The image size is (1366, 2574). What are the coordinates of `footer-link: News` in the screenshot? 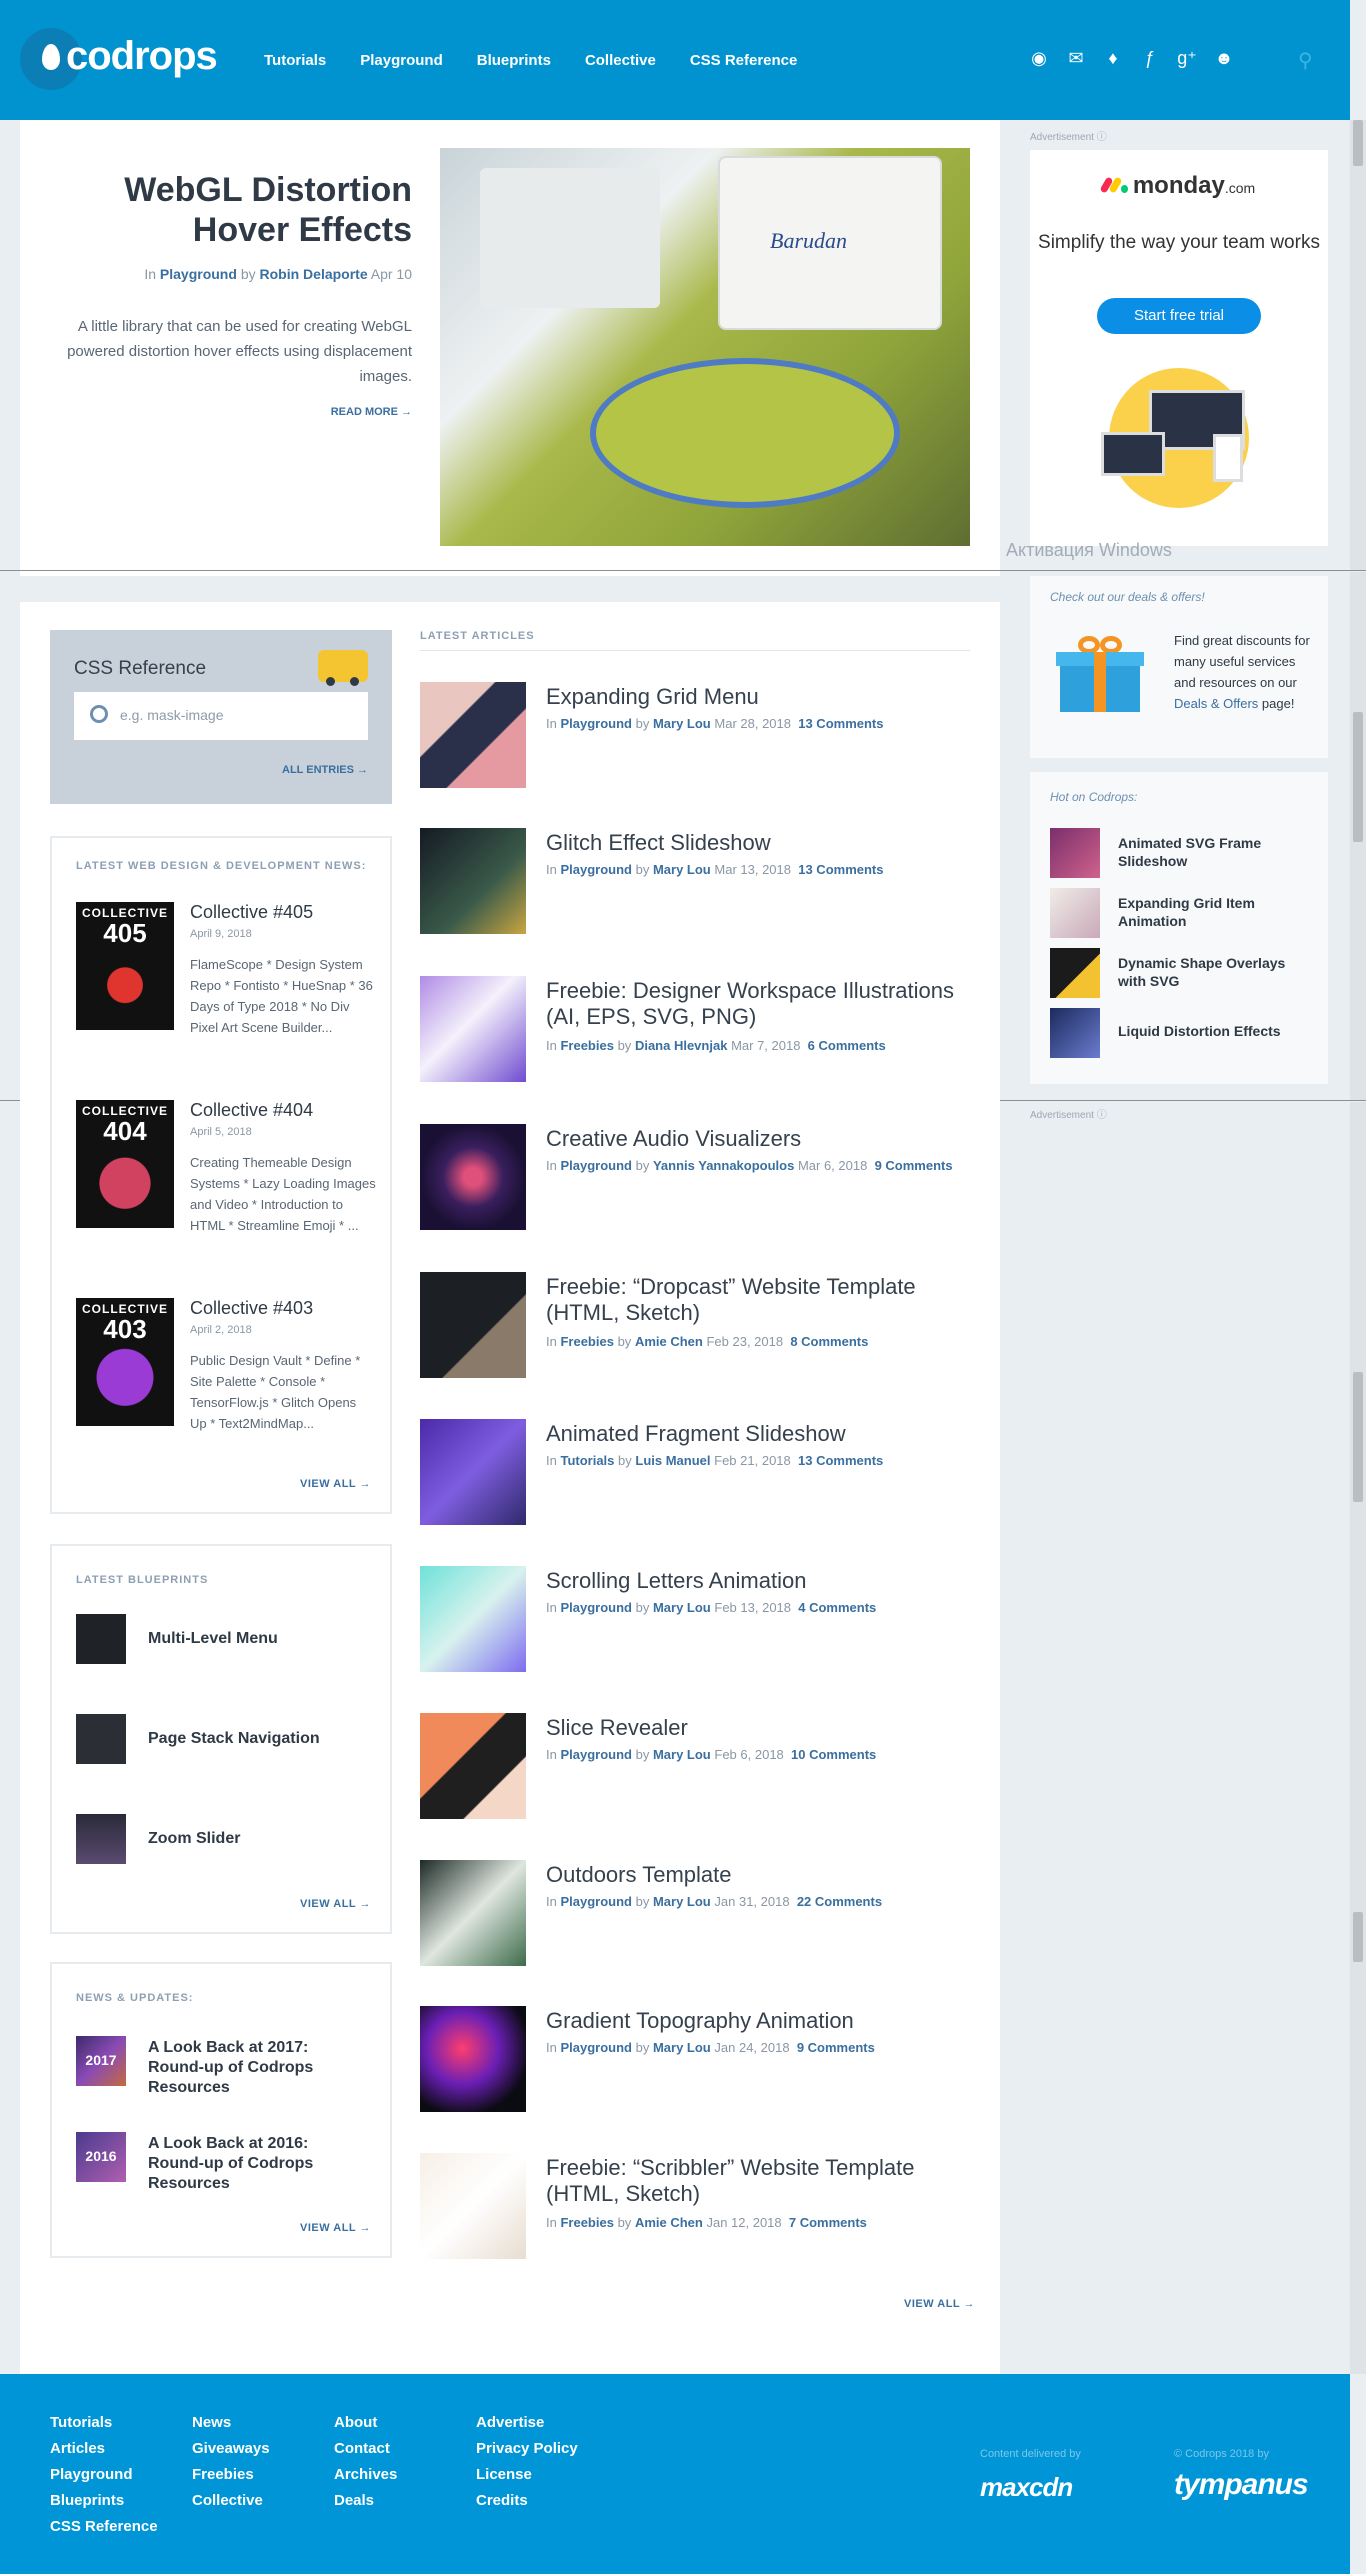 It's located at (231, 2422).